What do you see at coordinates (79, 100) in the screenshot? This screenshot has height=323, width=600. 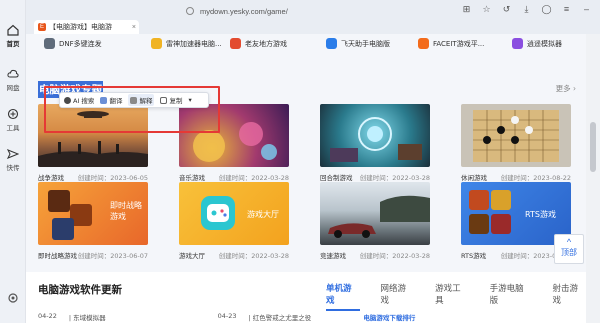 I see `ai-search-button: AI 搜索` at bounding box center [79, 100].